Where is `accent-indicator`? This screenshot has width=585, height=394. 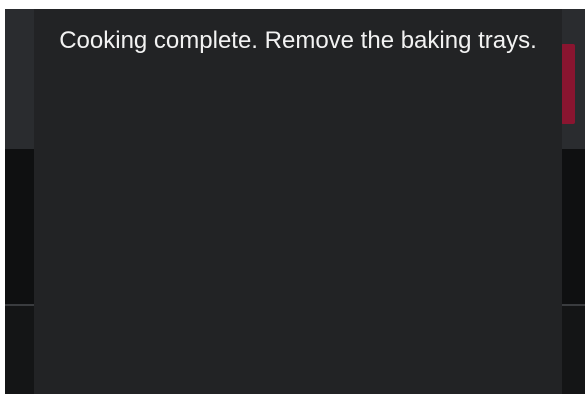 accent-indicator is located at coordinates (568, 84).